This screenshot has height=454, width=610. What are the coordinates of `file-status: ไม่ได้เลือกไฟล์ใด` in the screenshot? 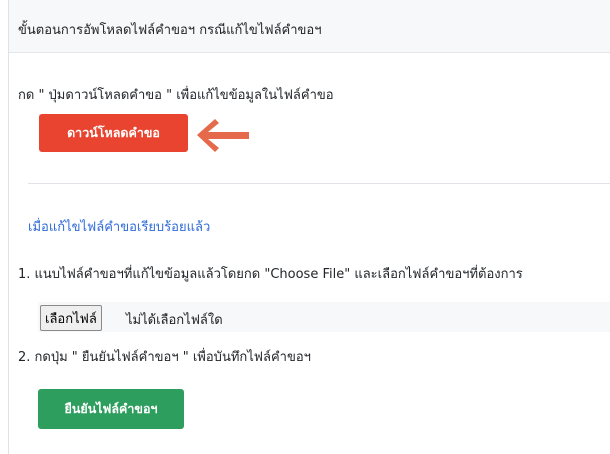 It's located at (174, 320).